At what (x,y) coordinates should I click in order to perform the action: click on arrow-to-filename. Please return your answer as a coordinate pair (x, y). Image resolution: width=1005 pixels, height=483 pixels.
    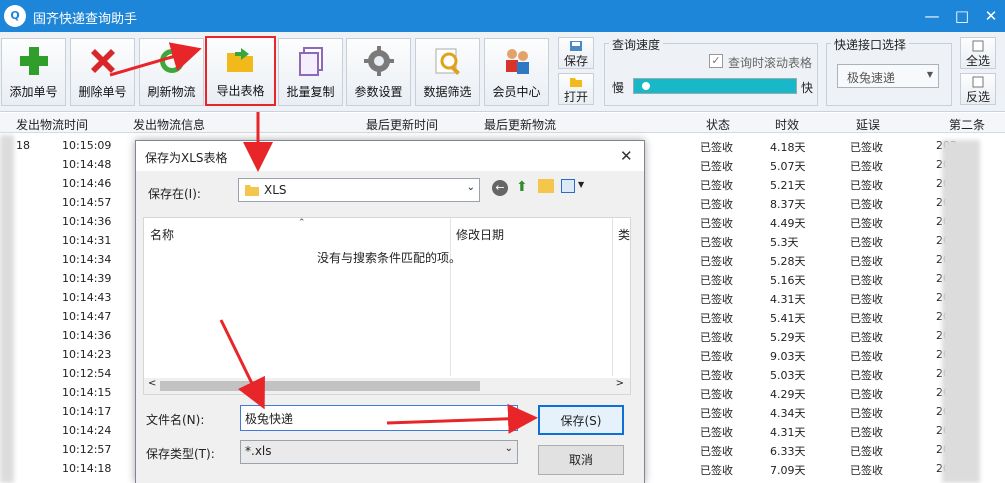
    Looking at the image, I should click on (242, 364).